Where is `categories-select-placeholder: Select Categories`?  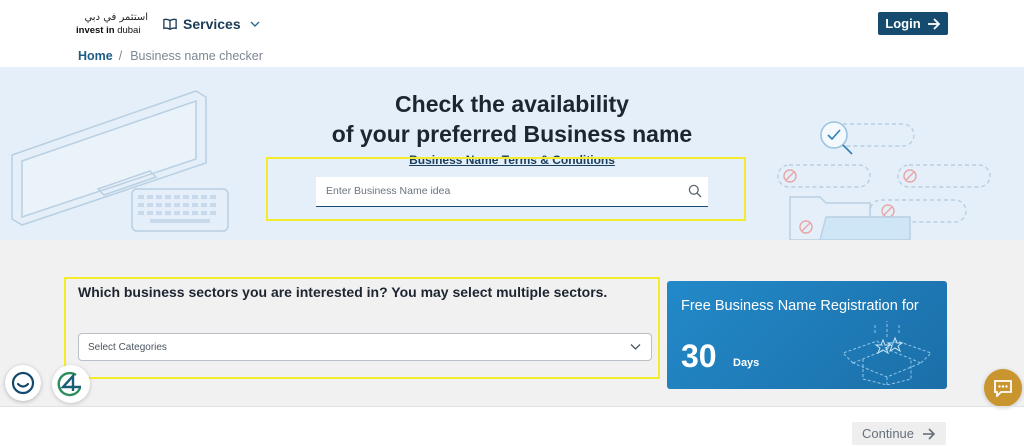
categories-select-placeholder: Select Categories is located at coordinates (127, 347).